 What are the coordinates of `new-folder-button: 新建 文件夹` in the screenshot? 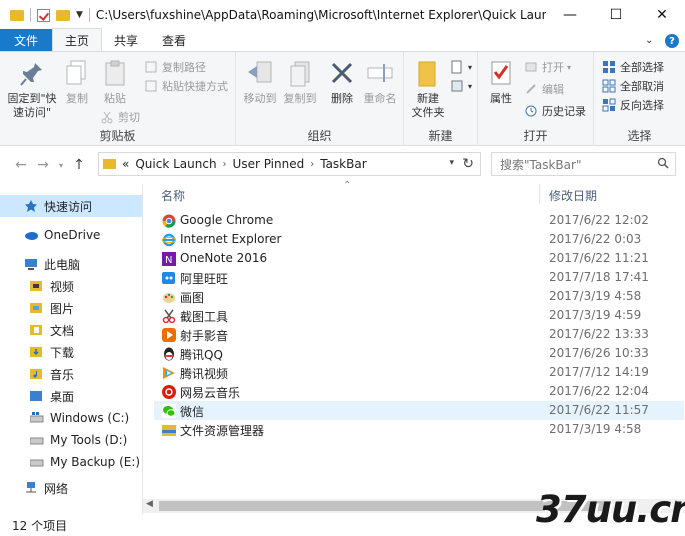 It's located at (428, 89).